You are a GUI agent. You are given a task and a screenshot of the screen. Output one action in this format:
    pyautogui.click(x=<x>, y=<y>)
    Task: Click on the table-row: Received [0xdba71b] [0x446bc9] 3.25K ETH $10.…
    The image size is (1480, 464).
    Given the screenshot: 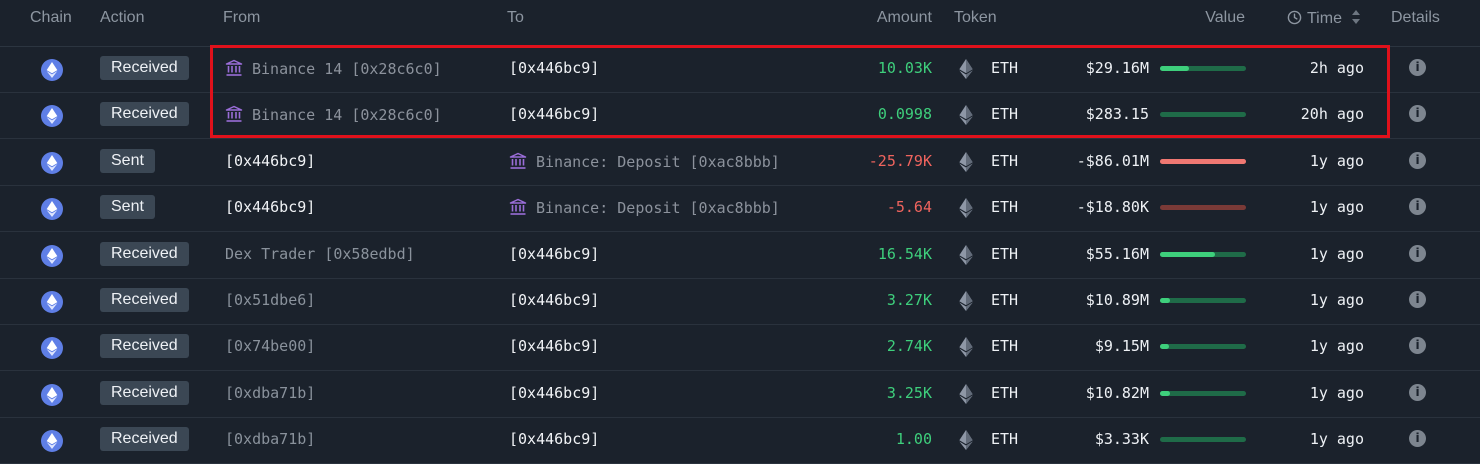 What is the action you would take?
    pyautogui.click(x=740, y=394)
    